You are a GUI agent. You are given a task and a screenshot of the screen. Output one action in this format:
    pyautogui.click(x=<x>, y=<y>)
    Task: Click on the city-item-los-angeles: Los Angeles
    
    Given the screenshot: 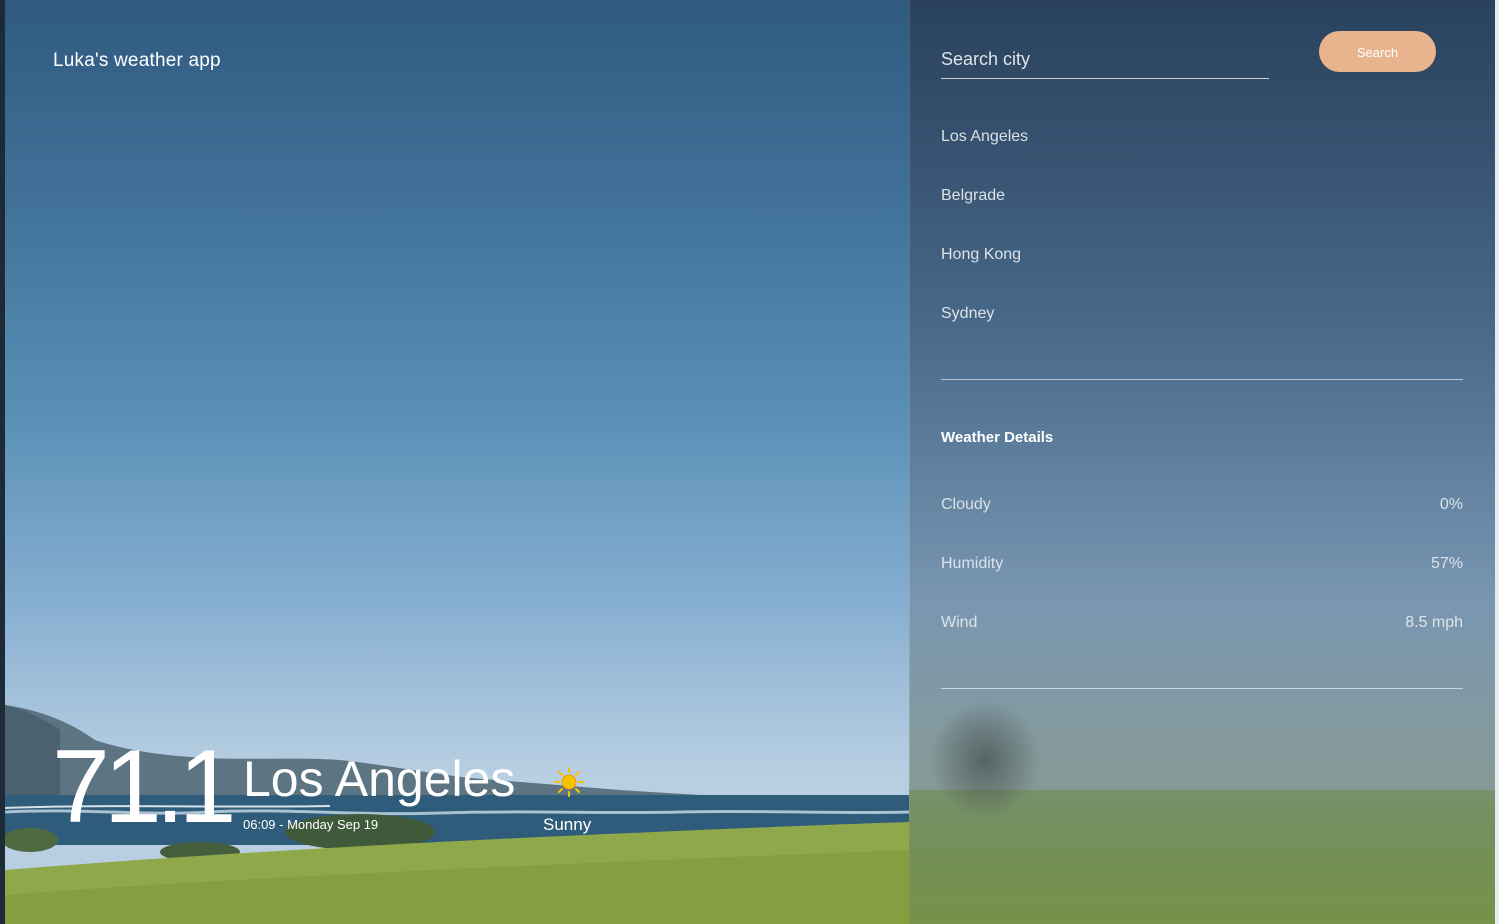 What is the action you would take?
    pyautogui.click(x=984, y=156)
    